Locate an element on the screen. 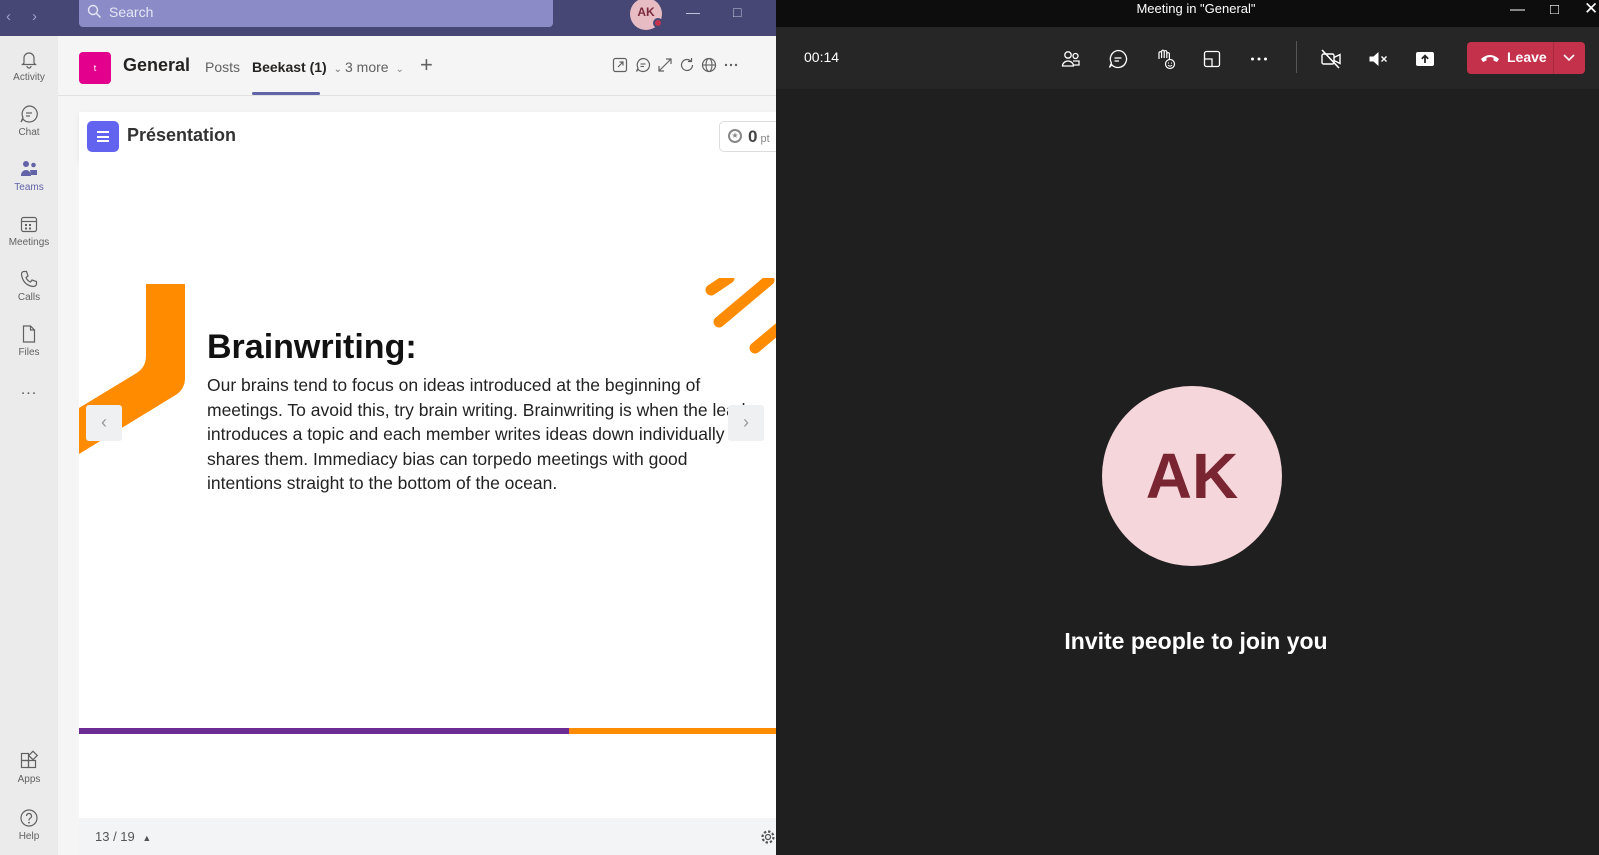 This screenshot has width=1599, height=855. rail-item-calls: Calls is located at coordinates (29, 285).